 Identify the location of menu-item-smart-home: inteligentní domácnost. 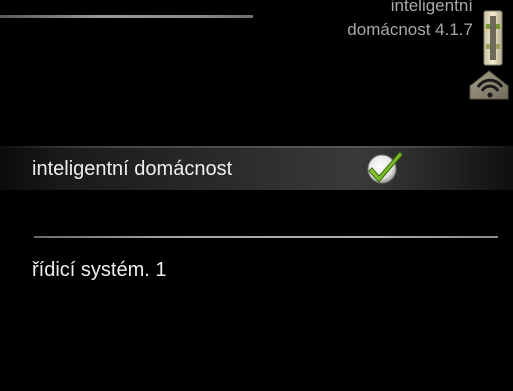
(256, 168).